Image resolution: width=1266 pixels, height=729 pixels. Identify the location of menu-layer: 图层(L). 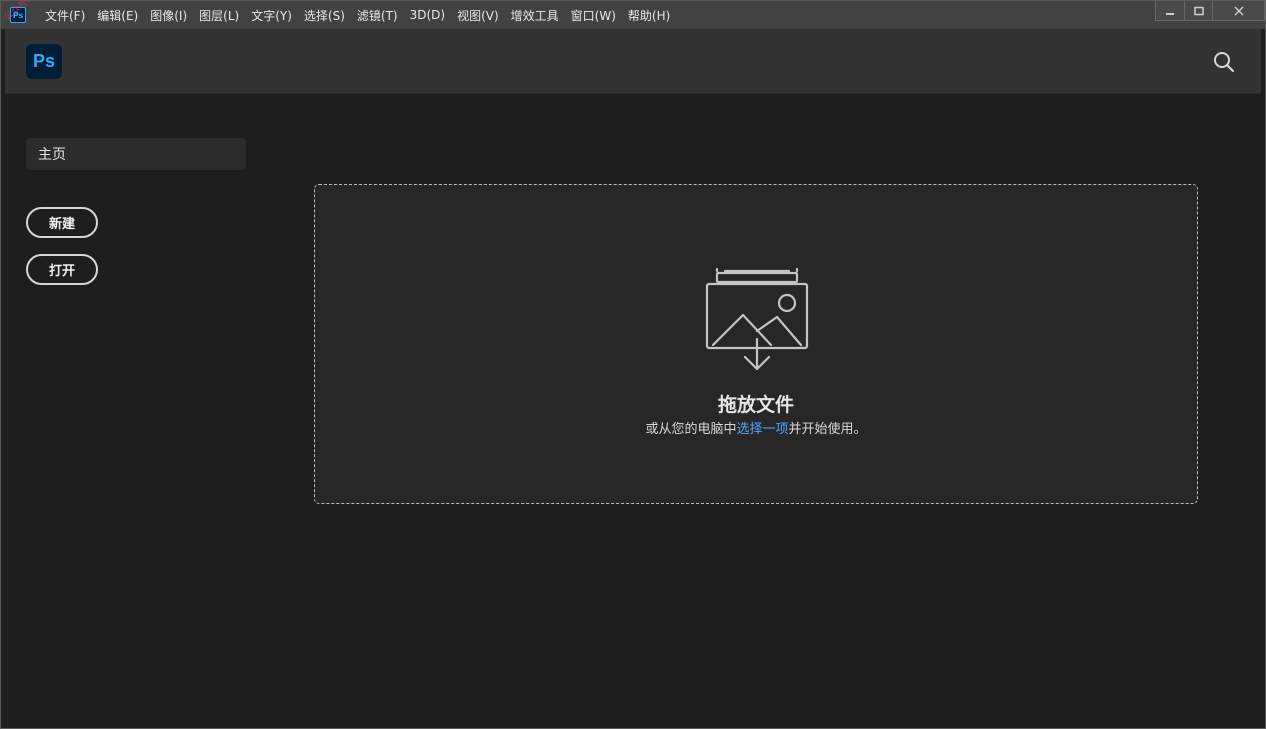
(219, 15).